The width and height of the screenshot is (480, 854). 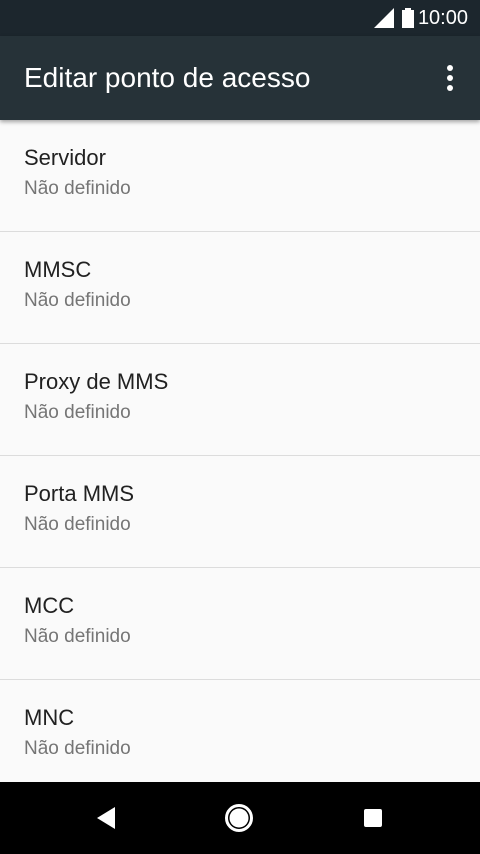 I want to click on home-icon, so click(x=239, y=818).